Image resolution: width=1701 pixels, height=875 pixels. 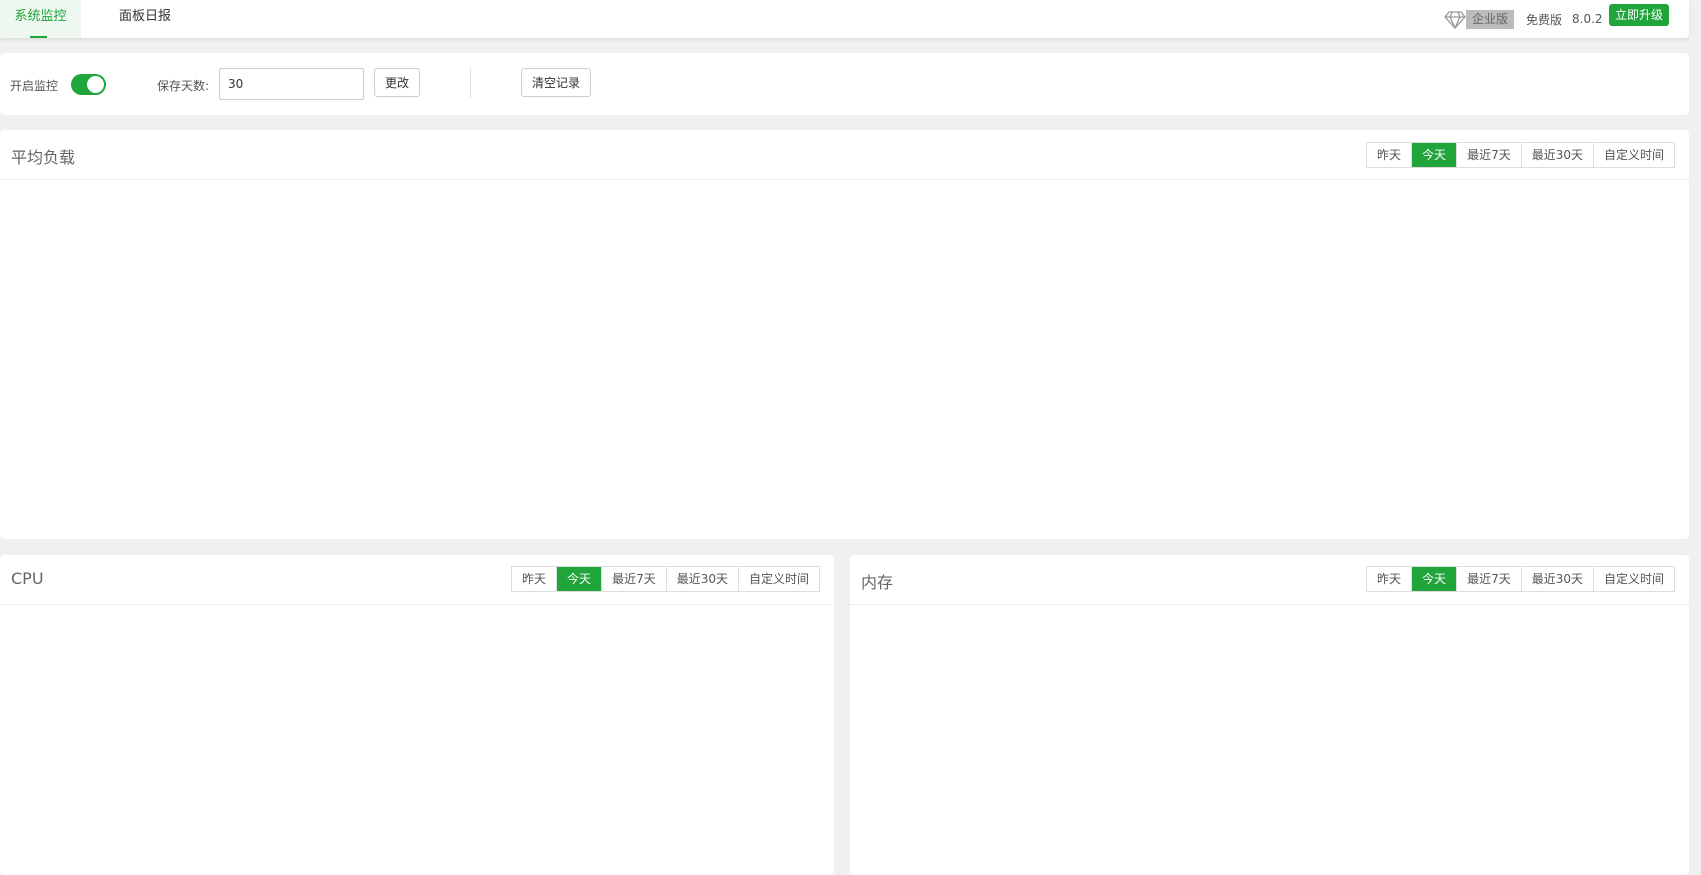 I want to click on monitor-toggle, so click(x=88, y=84).